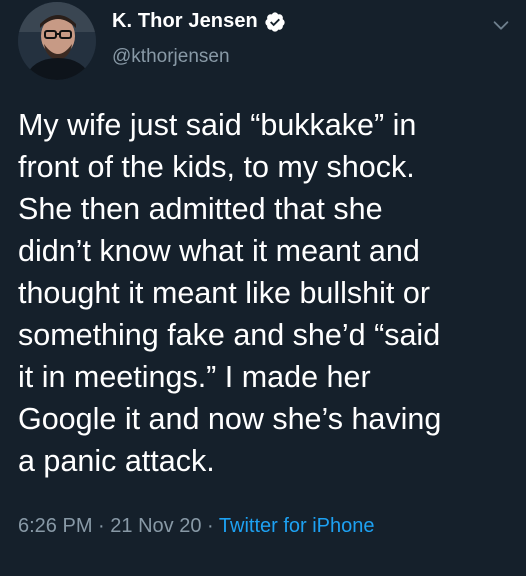 Image resolution: width=526 pixels, height=576 pixels. Describe the element at coordinates (216, 167) in the screenshot. I see `tweet-text-line: front of the kids, to my shock.` at that location.